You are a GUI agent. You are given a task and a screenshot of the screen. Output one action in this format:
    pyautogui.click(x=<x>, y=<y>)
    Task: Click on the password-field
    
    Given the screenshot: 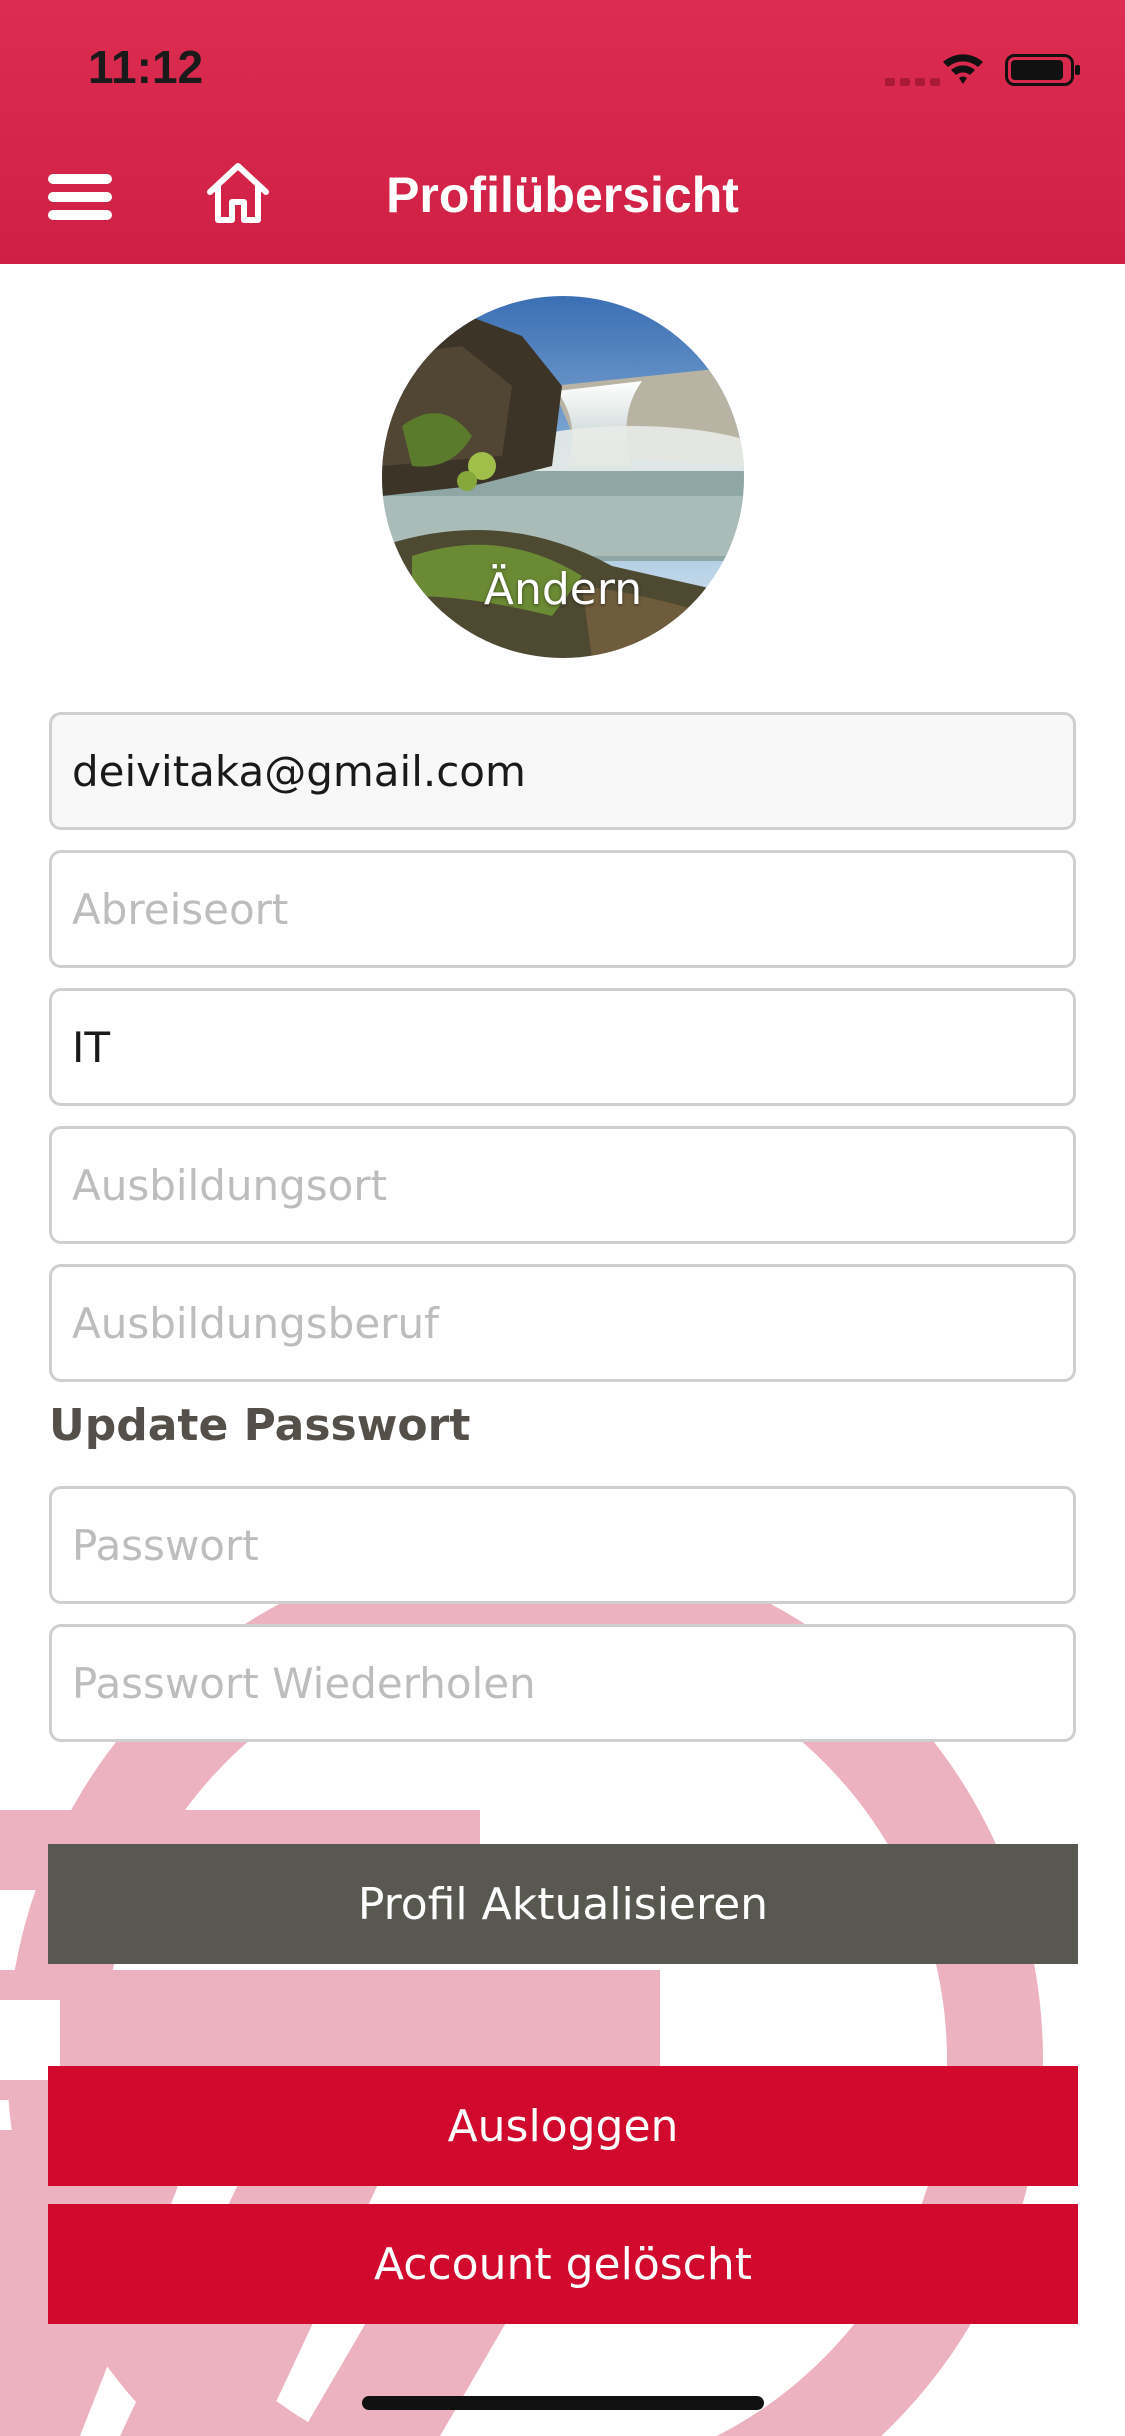 What is the action you would take?
    pyautogui.click(x=562, y=1545)
    